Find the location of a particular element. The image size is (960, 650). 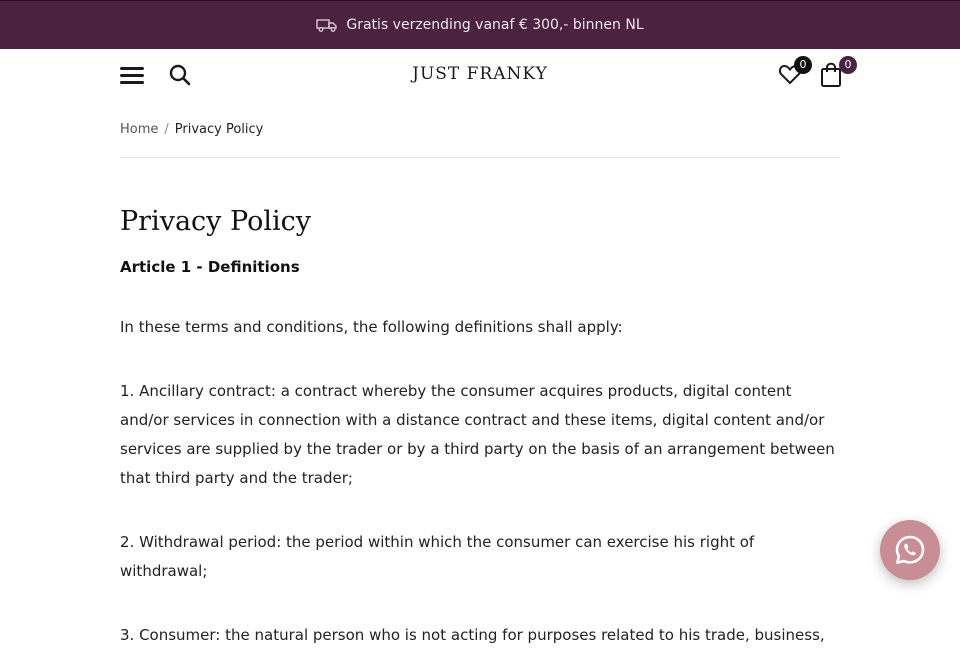

truck-icon is located at coordinates (327, 25).